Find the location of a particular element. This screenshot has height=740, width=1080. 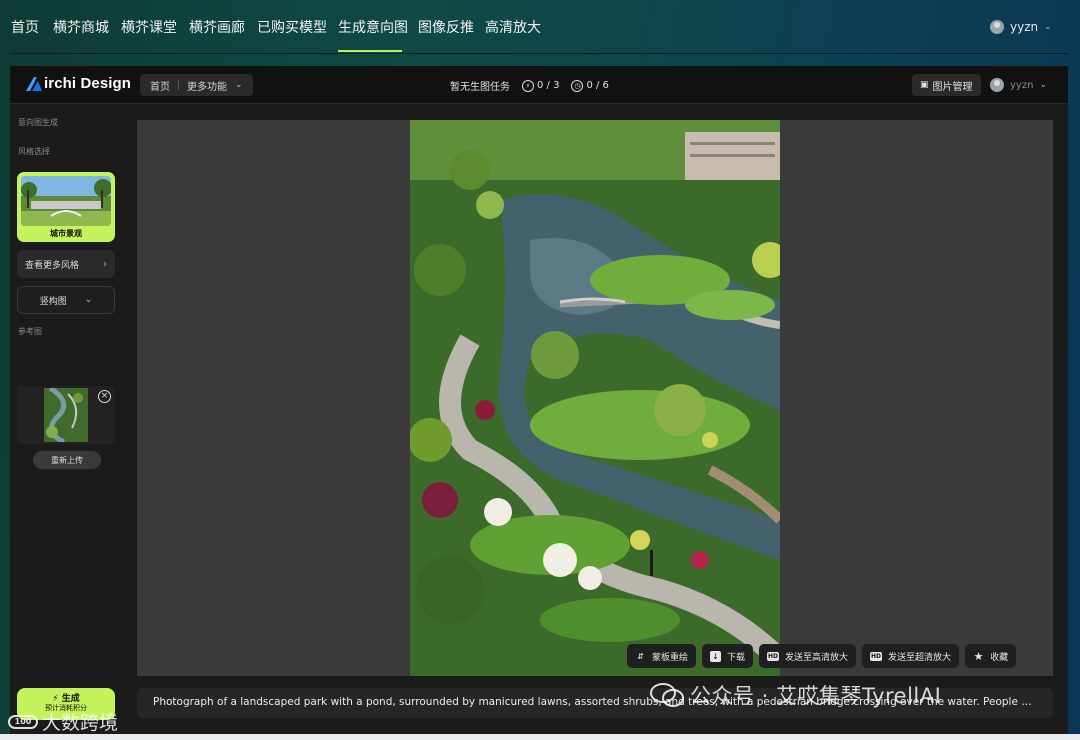

wechat-icon is located at coordinates (667, 695).